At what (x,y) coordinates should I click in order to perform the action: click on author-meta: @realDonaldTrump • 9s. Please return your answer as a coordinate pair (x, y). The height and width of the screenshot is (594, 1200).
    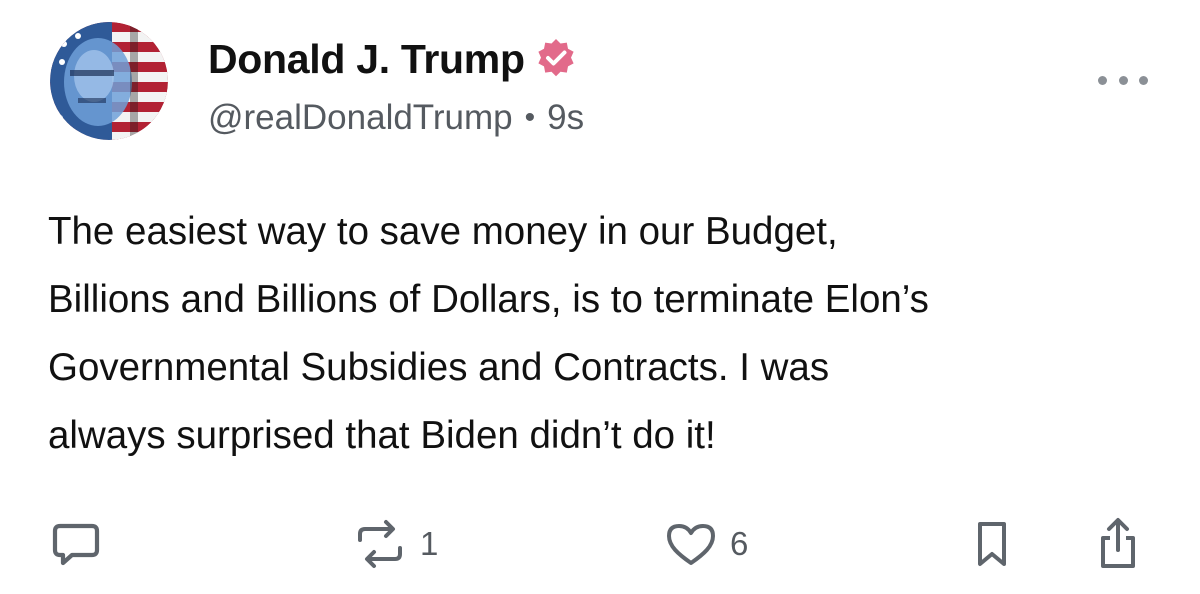
    Looking at the image, I should click on (396, 118).